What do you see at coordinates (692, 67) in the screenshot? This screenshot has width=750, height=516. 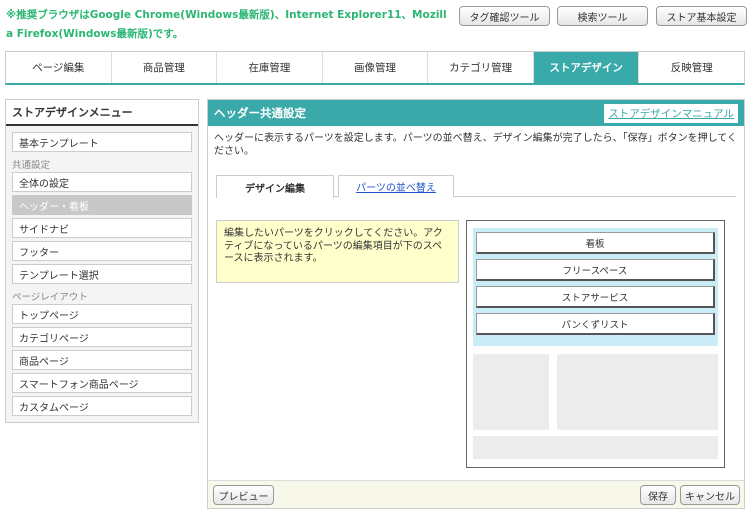 I see `tab-publish-management: 反映管理` at bounding box center [692, 67].